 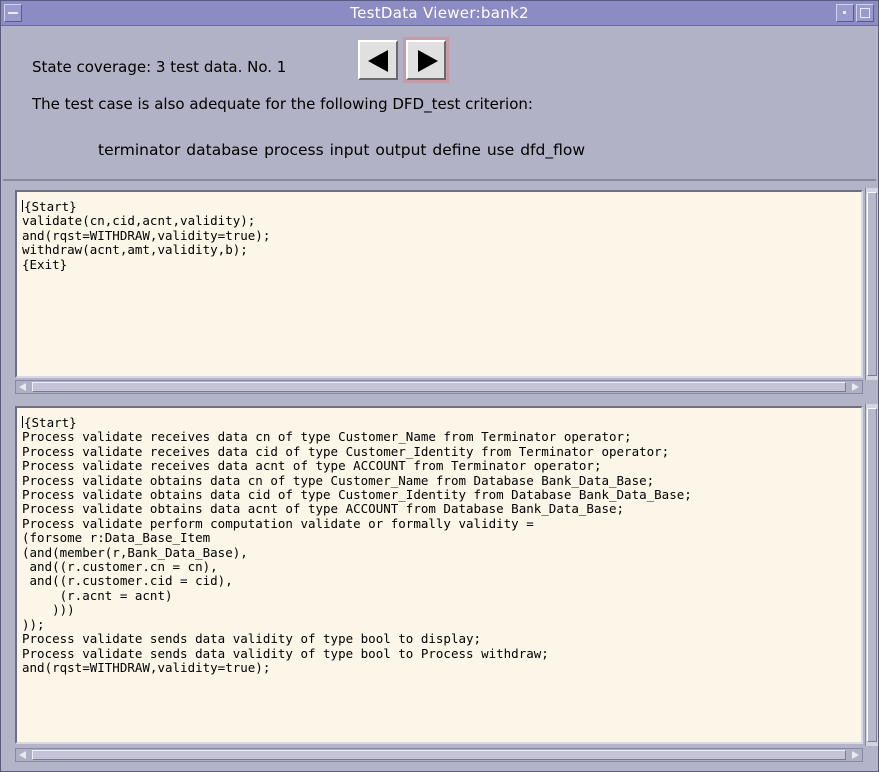 I want to click on bottom-horizontal-scroll-thumb, so click(x=439, y=755).